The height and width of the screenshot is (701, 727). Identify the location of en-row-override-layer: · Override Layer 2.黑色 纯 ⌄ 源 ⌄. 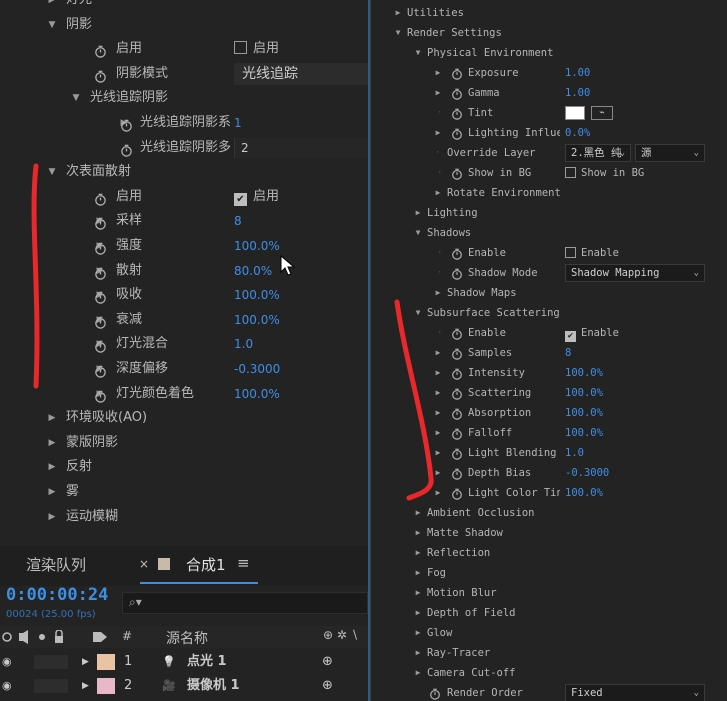
(549, 153).